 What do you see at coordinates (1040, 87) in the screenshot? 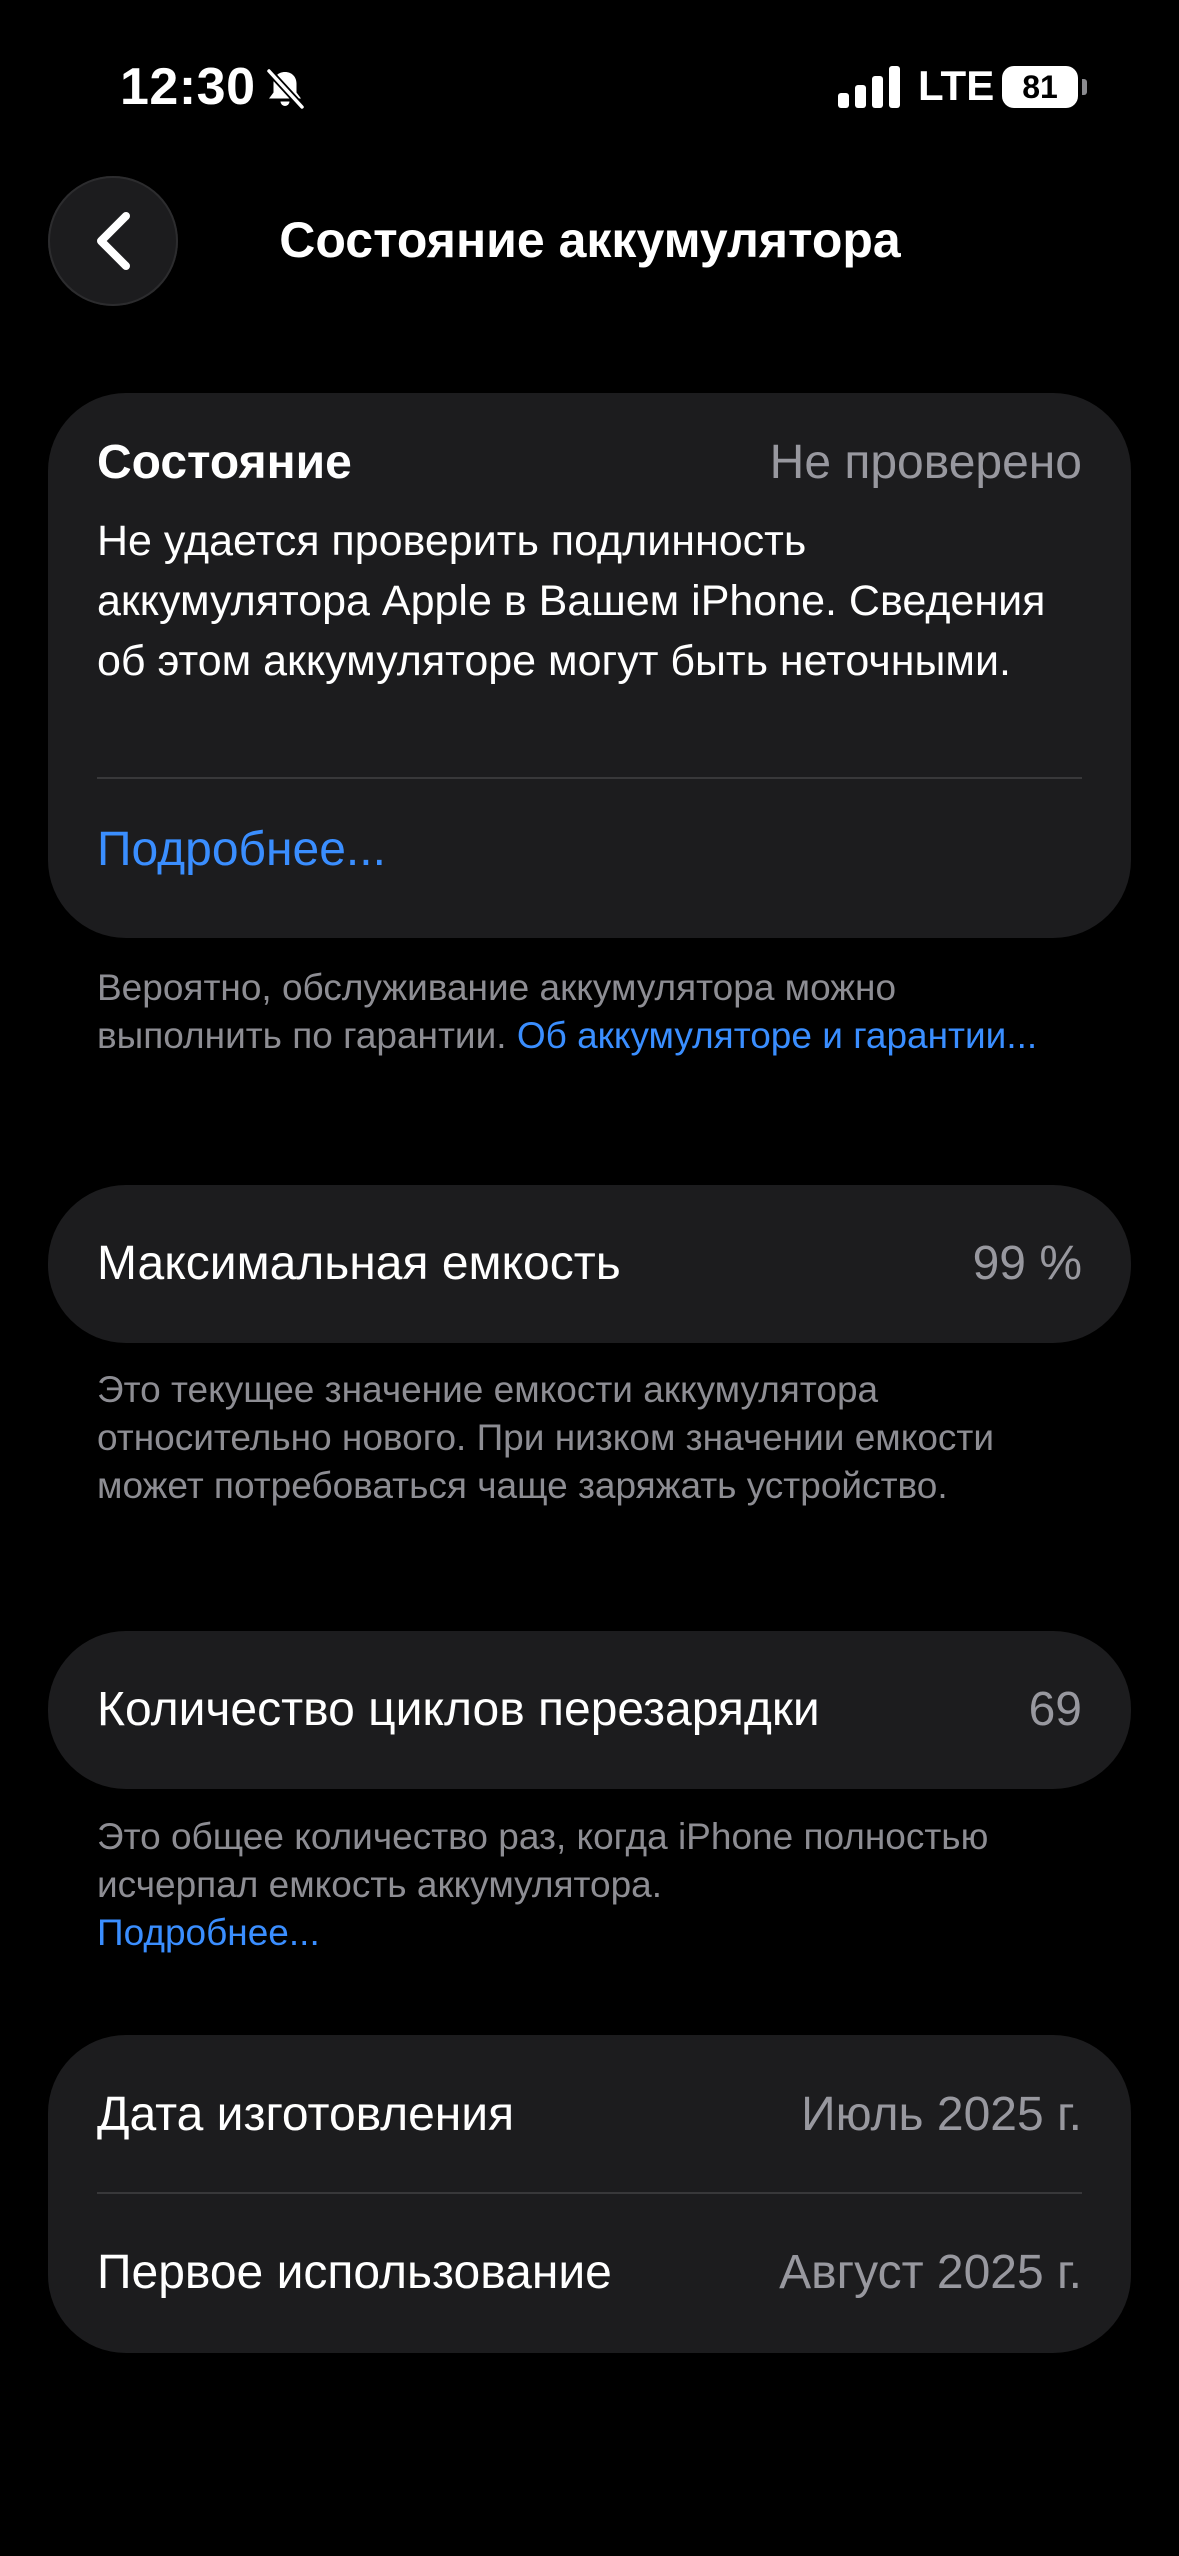
I see `battery-icon: 81` at bounding box center [1040, 87].